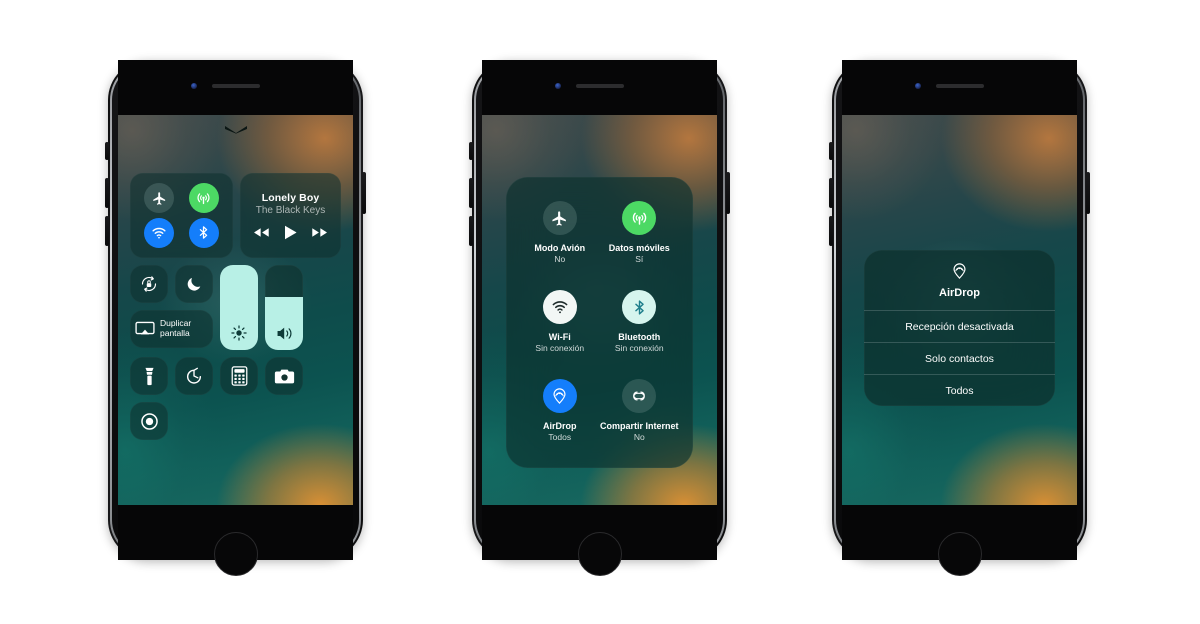  I want to click on expanded-toggle-status: Todos, so click(560, 437).